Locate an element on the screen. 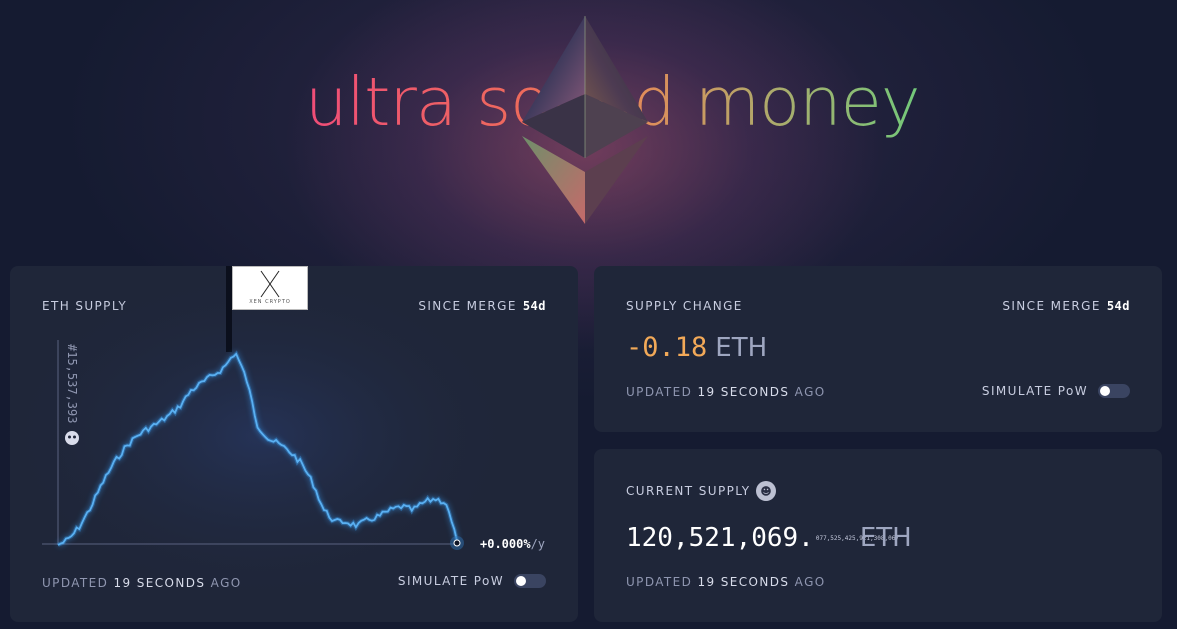 Image resolution: width=1177 pixels, height=629 pixels. nerd-face-icon: ☻ is located at coordinates (766, 491).